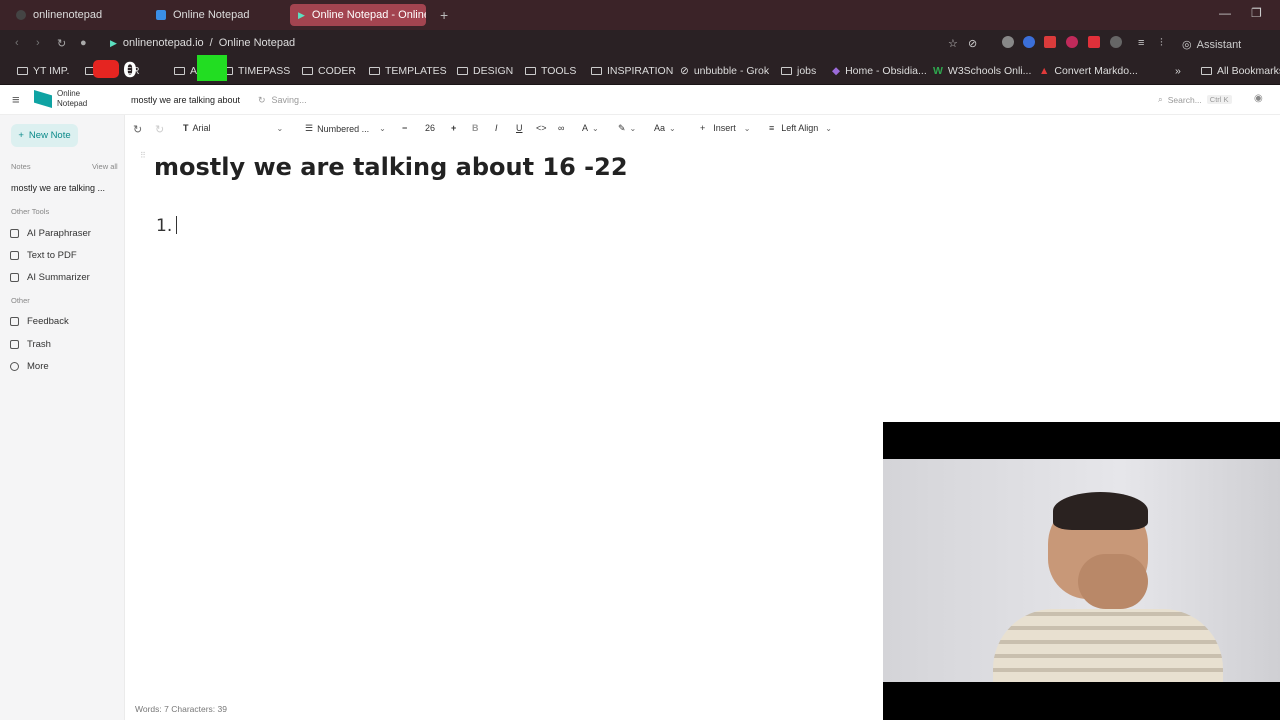 This screenshot has width=1280, height=720. I want to click on extension-pink-icon, so click(1072, 42).